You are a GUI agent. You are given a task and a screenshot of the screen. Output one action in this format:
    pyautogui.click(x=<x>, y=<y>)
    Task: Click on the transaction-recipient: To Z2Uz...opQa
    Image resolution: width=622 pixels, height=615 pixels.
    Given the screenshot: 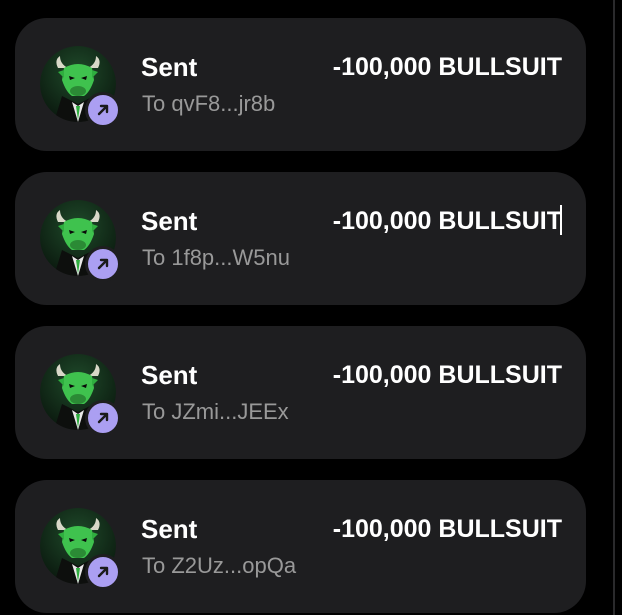 What is the action you would take?
    pyautogui.click(x=219, y=565)
    